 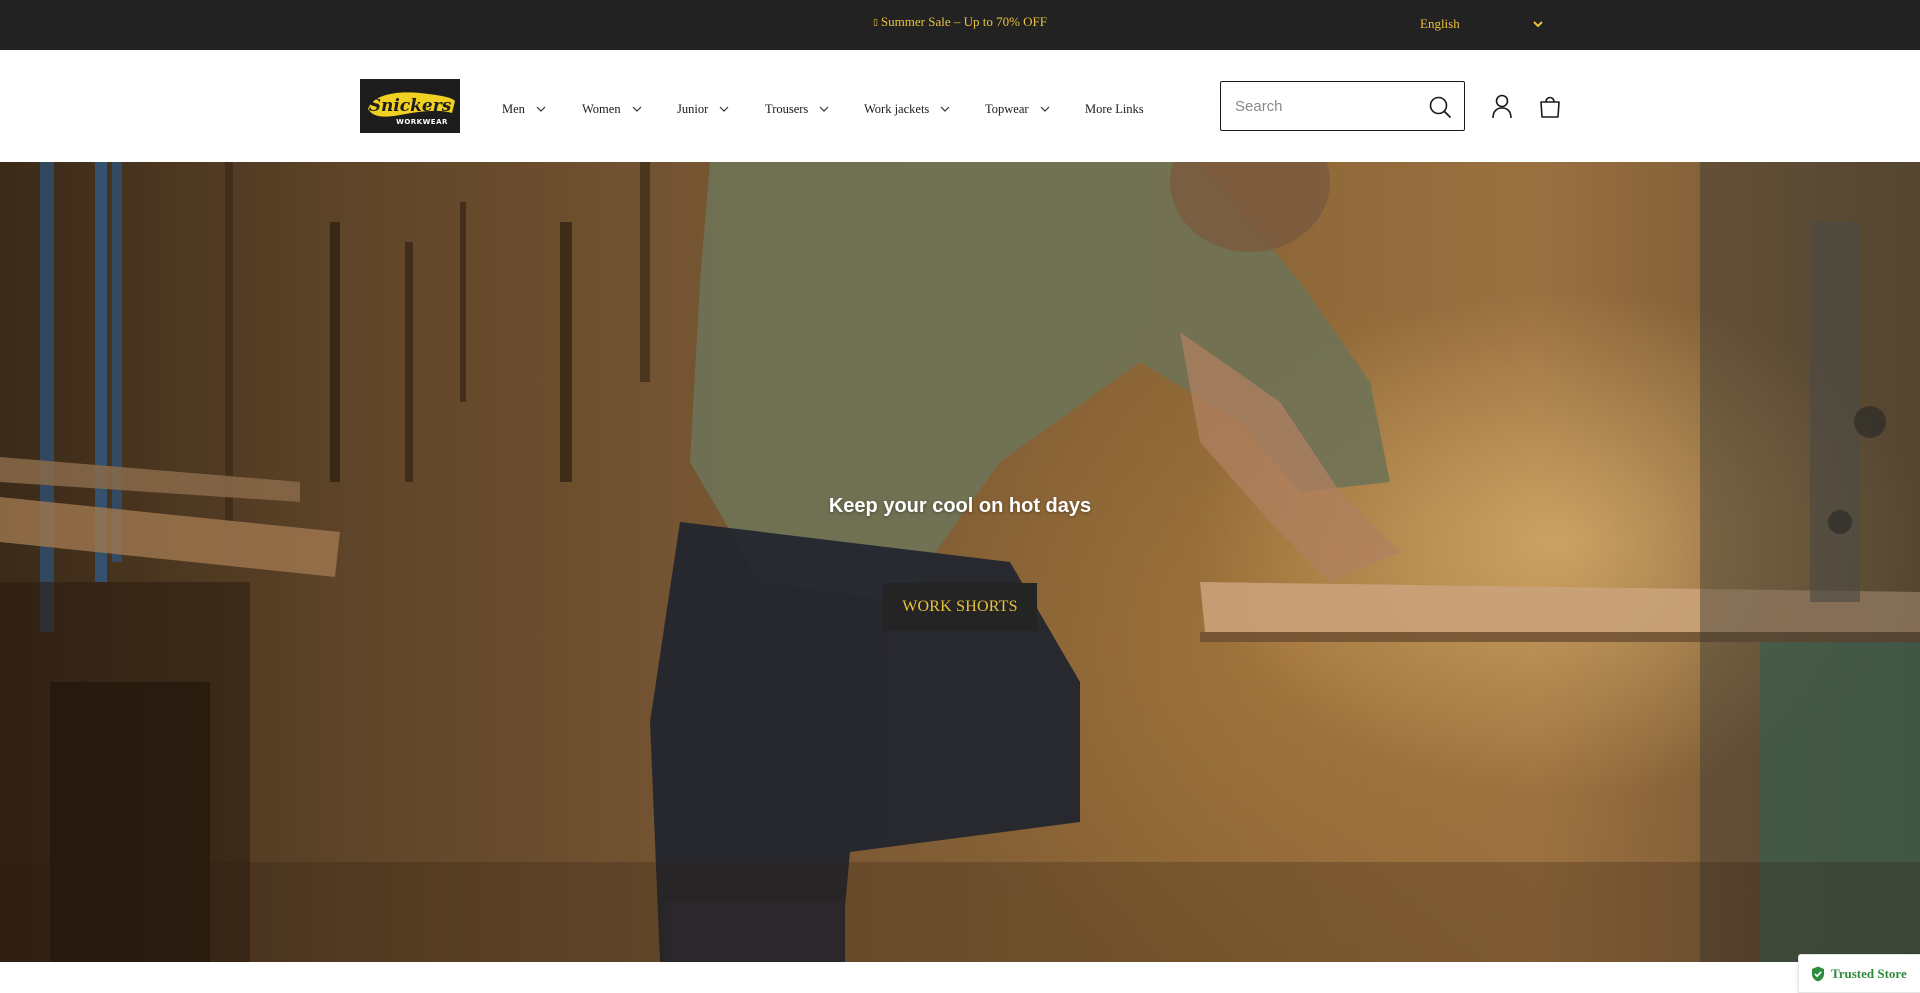 I want to click on trusted-store-badge: Trusted Store, so click(x=1859, y=973).